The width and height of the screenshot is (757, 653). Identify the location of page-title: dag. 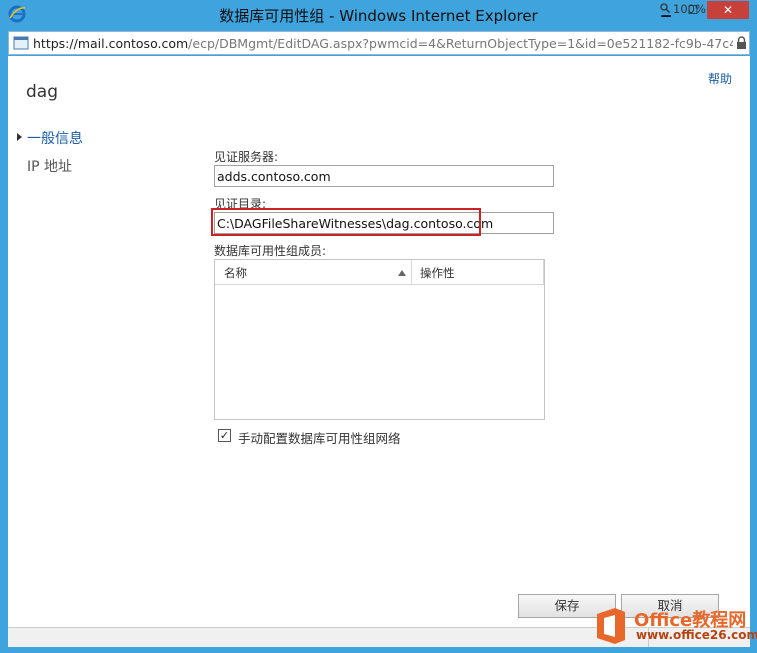
(42, 92).